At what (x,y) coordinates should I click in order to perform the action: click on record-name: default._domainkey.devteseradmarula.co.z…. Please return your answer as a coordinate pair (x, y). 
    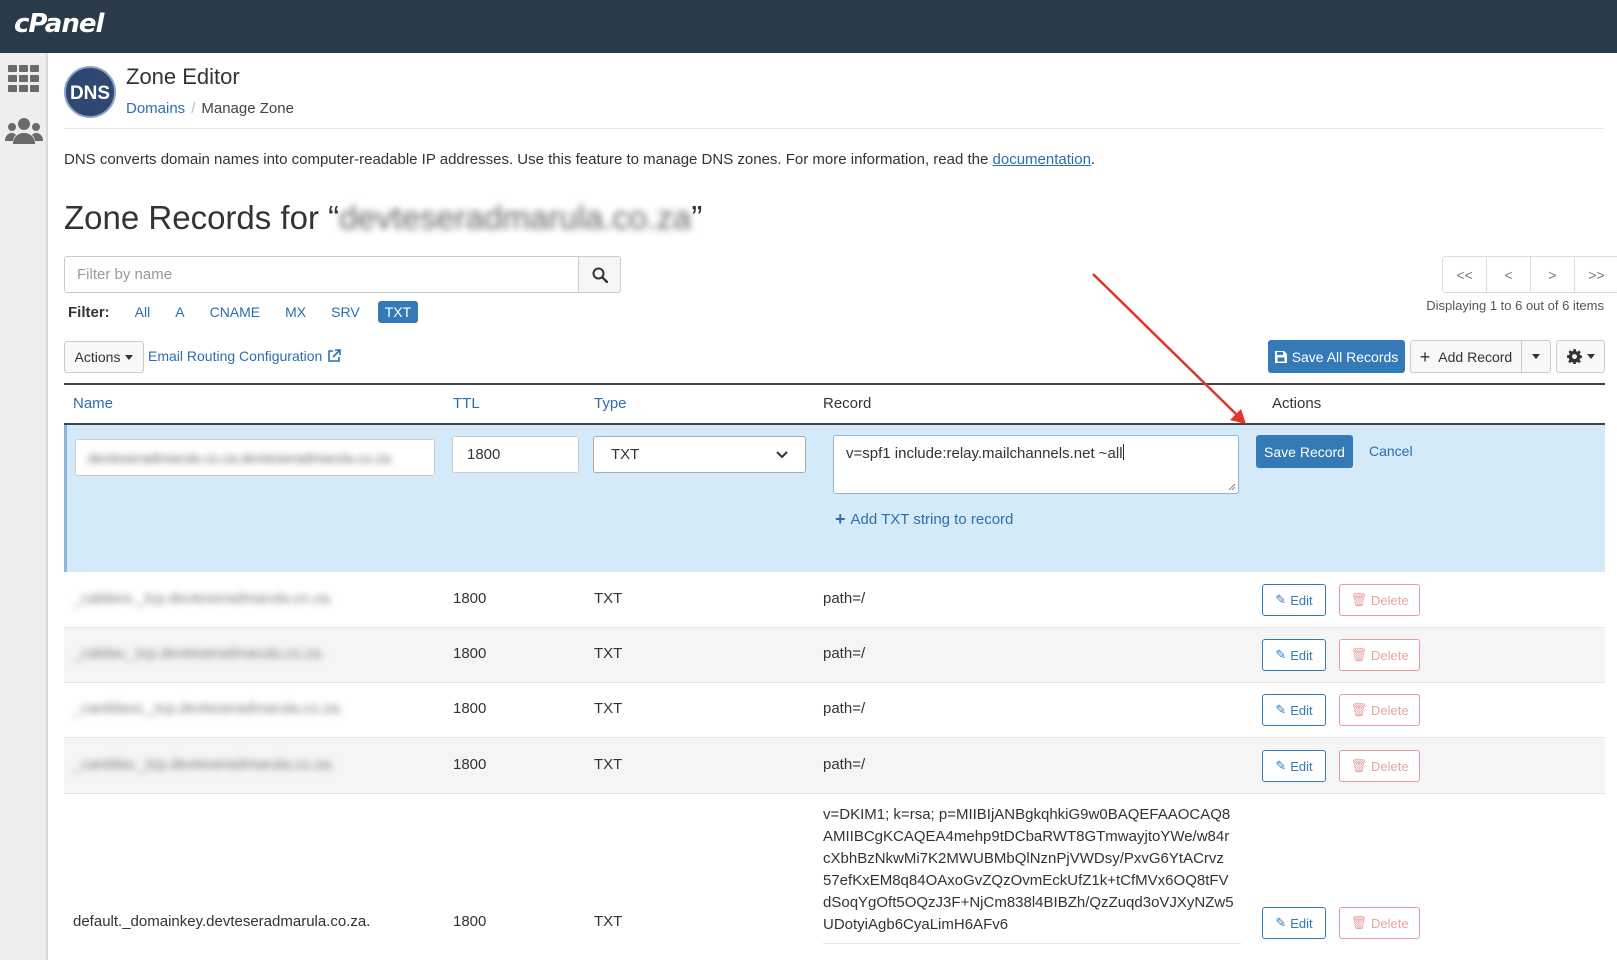
    Looking at the image, I should click on (222, 921).